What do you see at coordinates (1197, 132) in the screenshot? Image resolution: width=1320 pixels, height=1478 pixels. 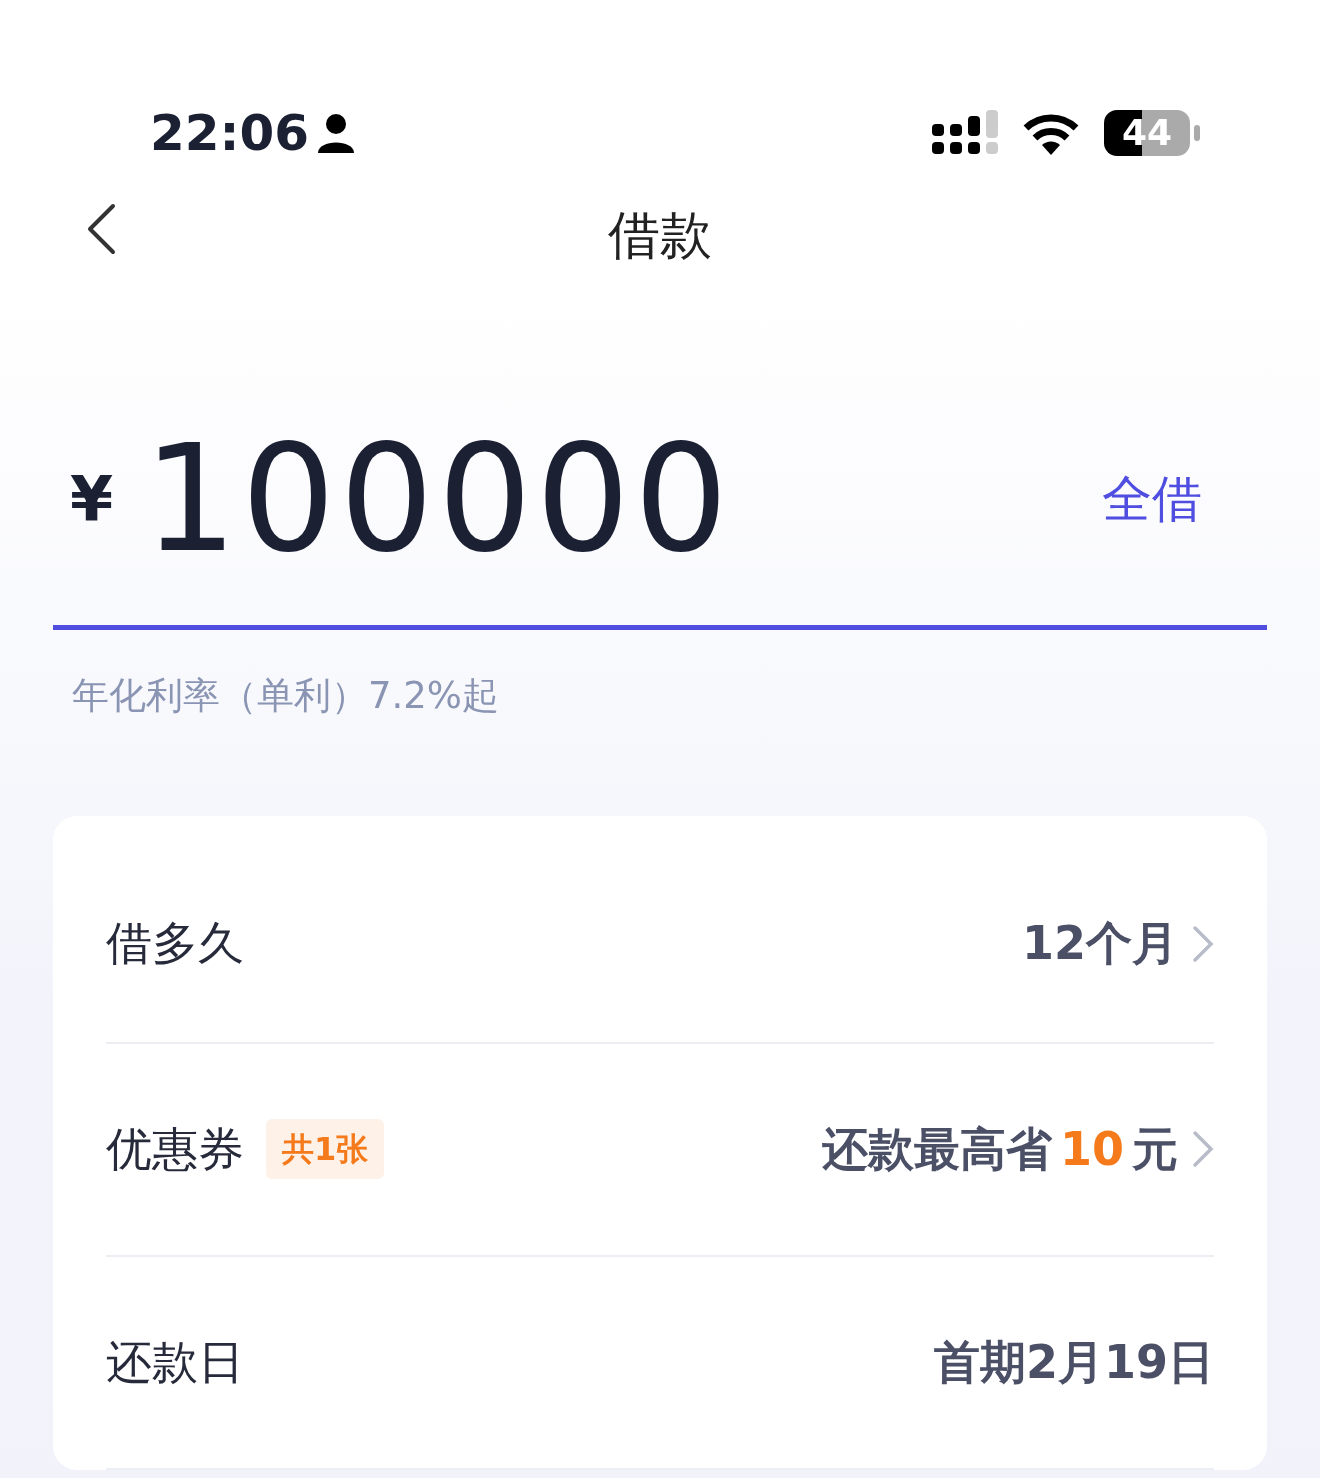 I see `battery-cap-icon` at bounding box center [1197, 132].